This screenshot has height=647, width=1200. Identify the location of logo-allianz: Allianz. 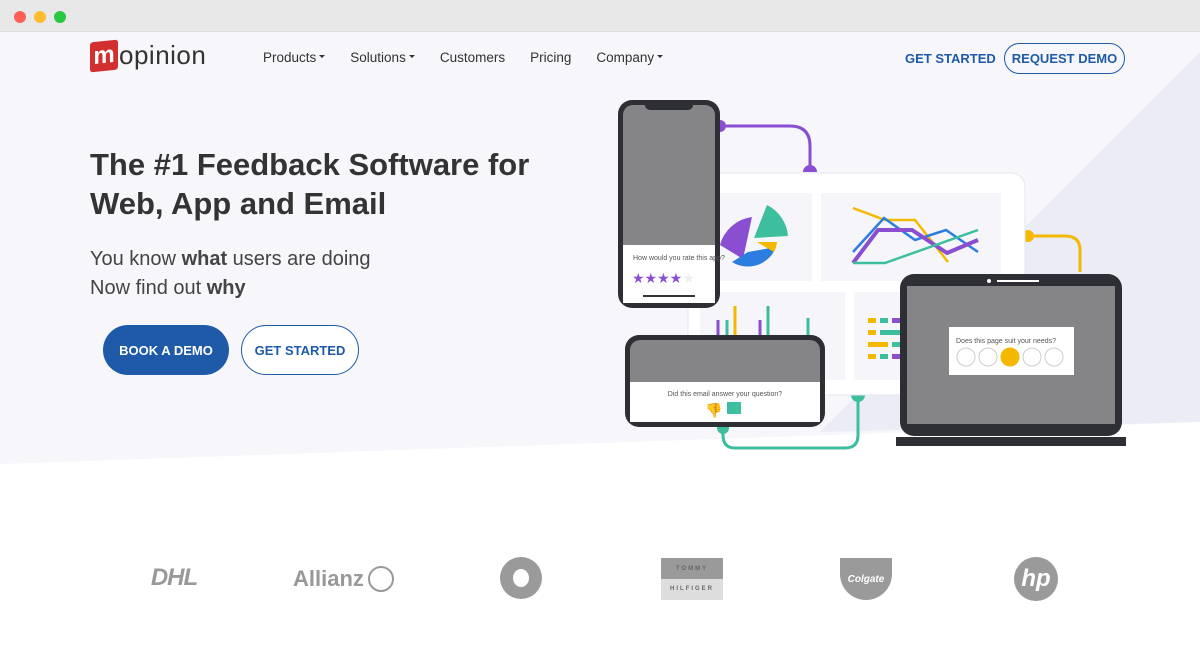
(343, 579).